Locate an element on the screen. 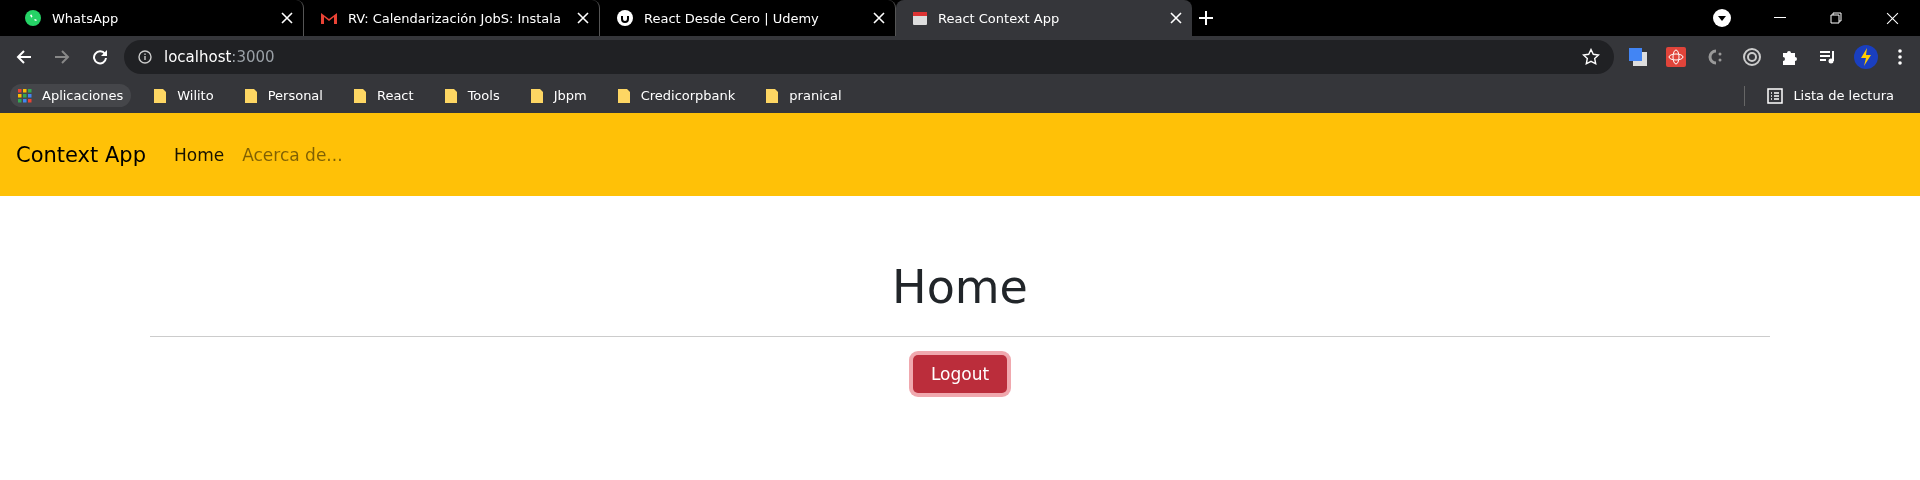 The height and width of the screenshot is (480, 1920). nav-link: Home is located at coordinates (199, 154).